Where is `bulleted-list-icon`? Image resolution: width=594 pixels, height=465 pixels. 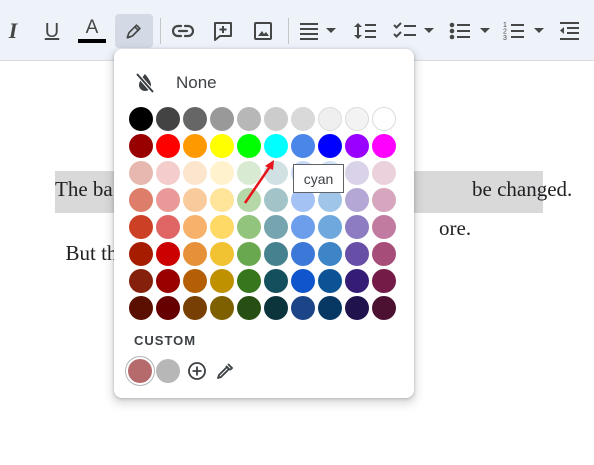
bulleted-list-icon is located at coordinates (459, 31).